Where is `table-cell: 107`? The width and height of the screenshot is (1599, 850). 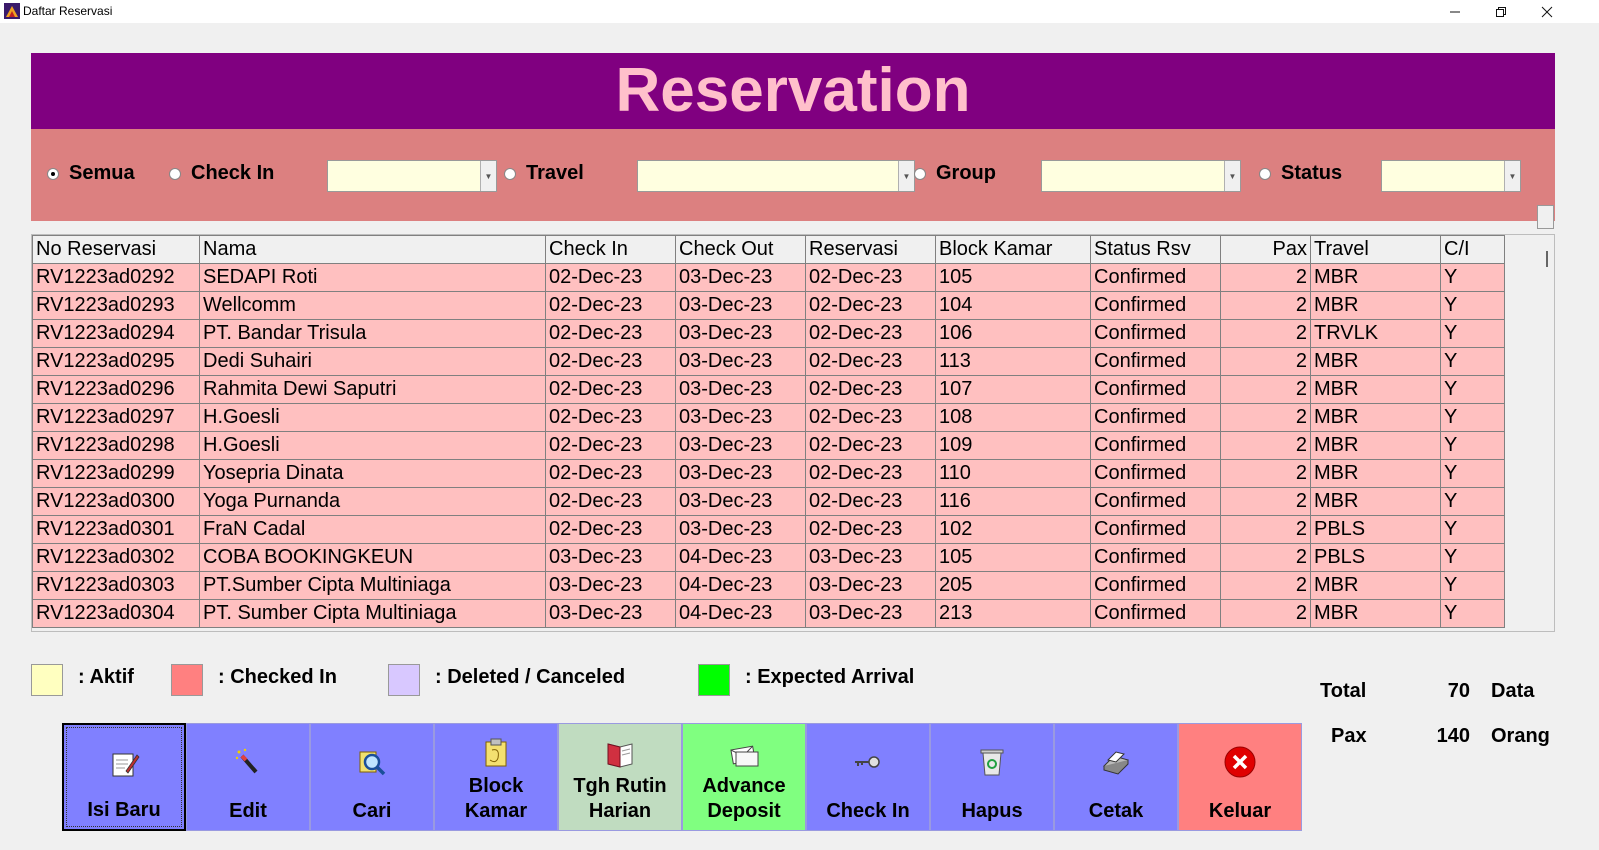 table-cell: 107 is located at coordinates (1013, 389).